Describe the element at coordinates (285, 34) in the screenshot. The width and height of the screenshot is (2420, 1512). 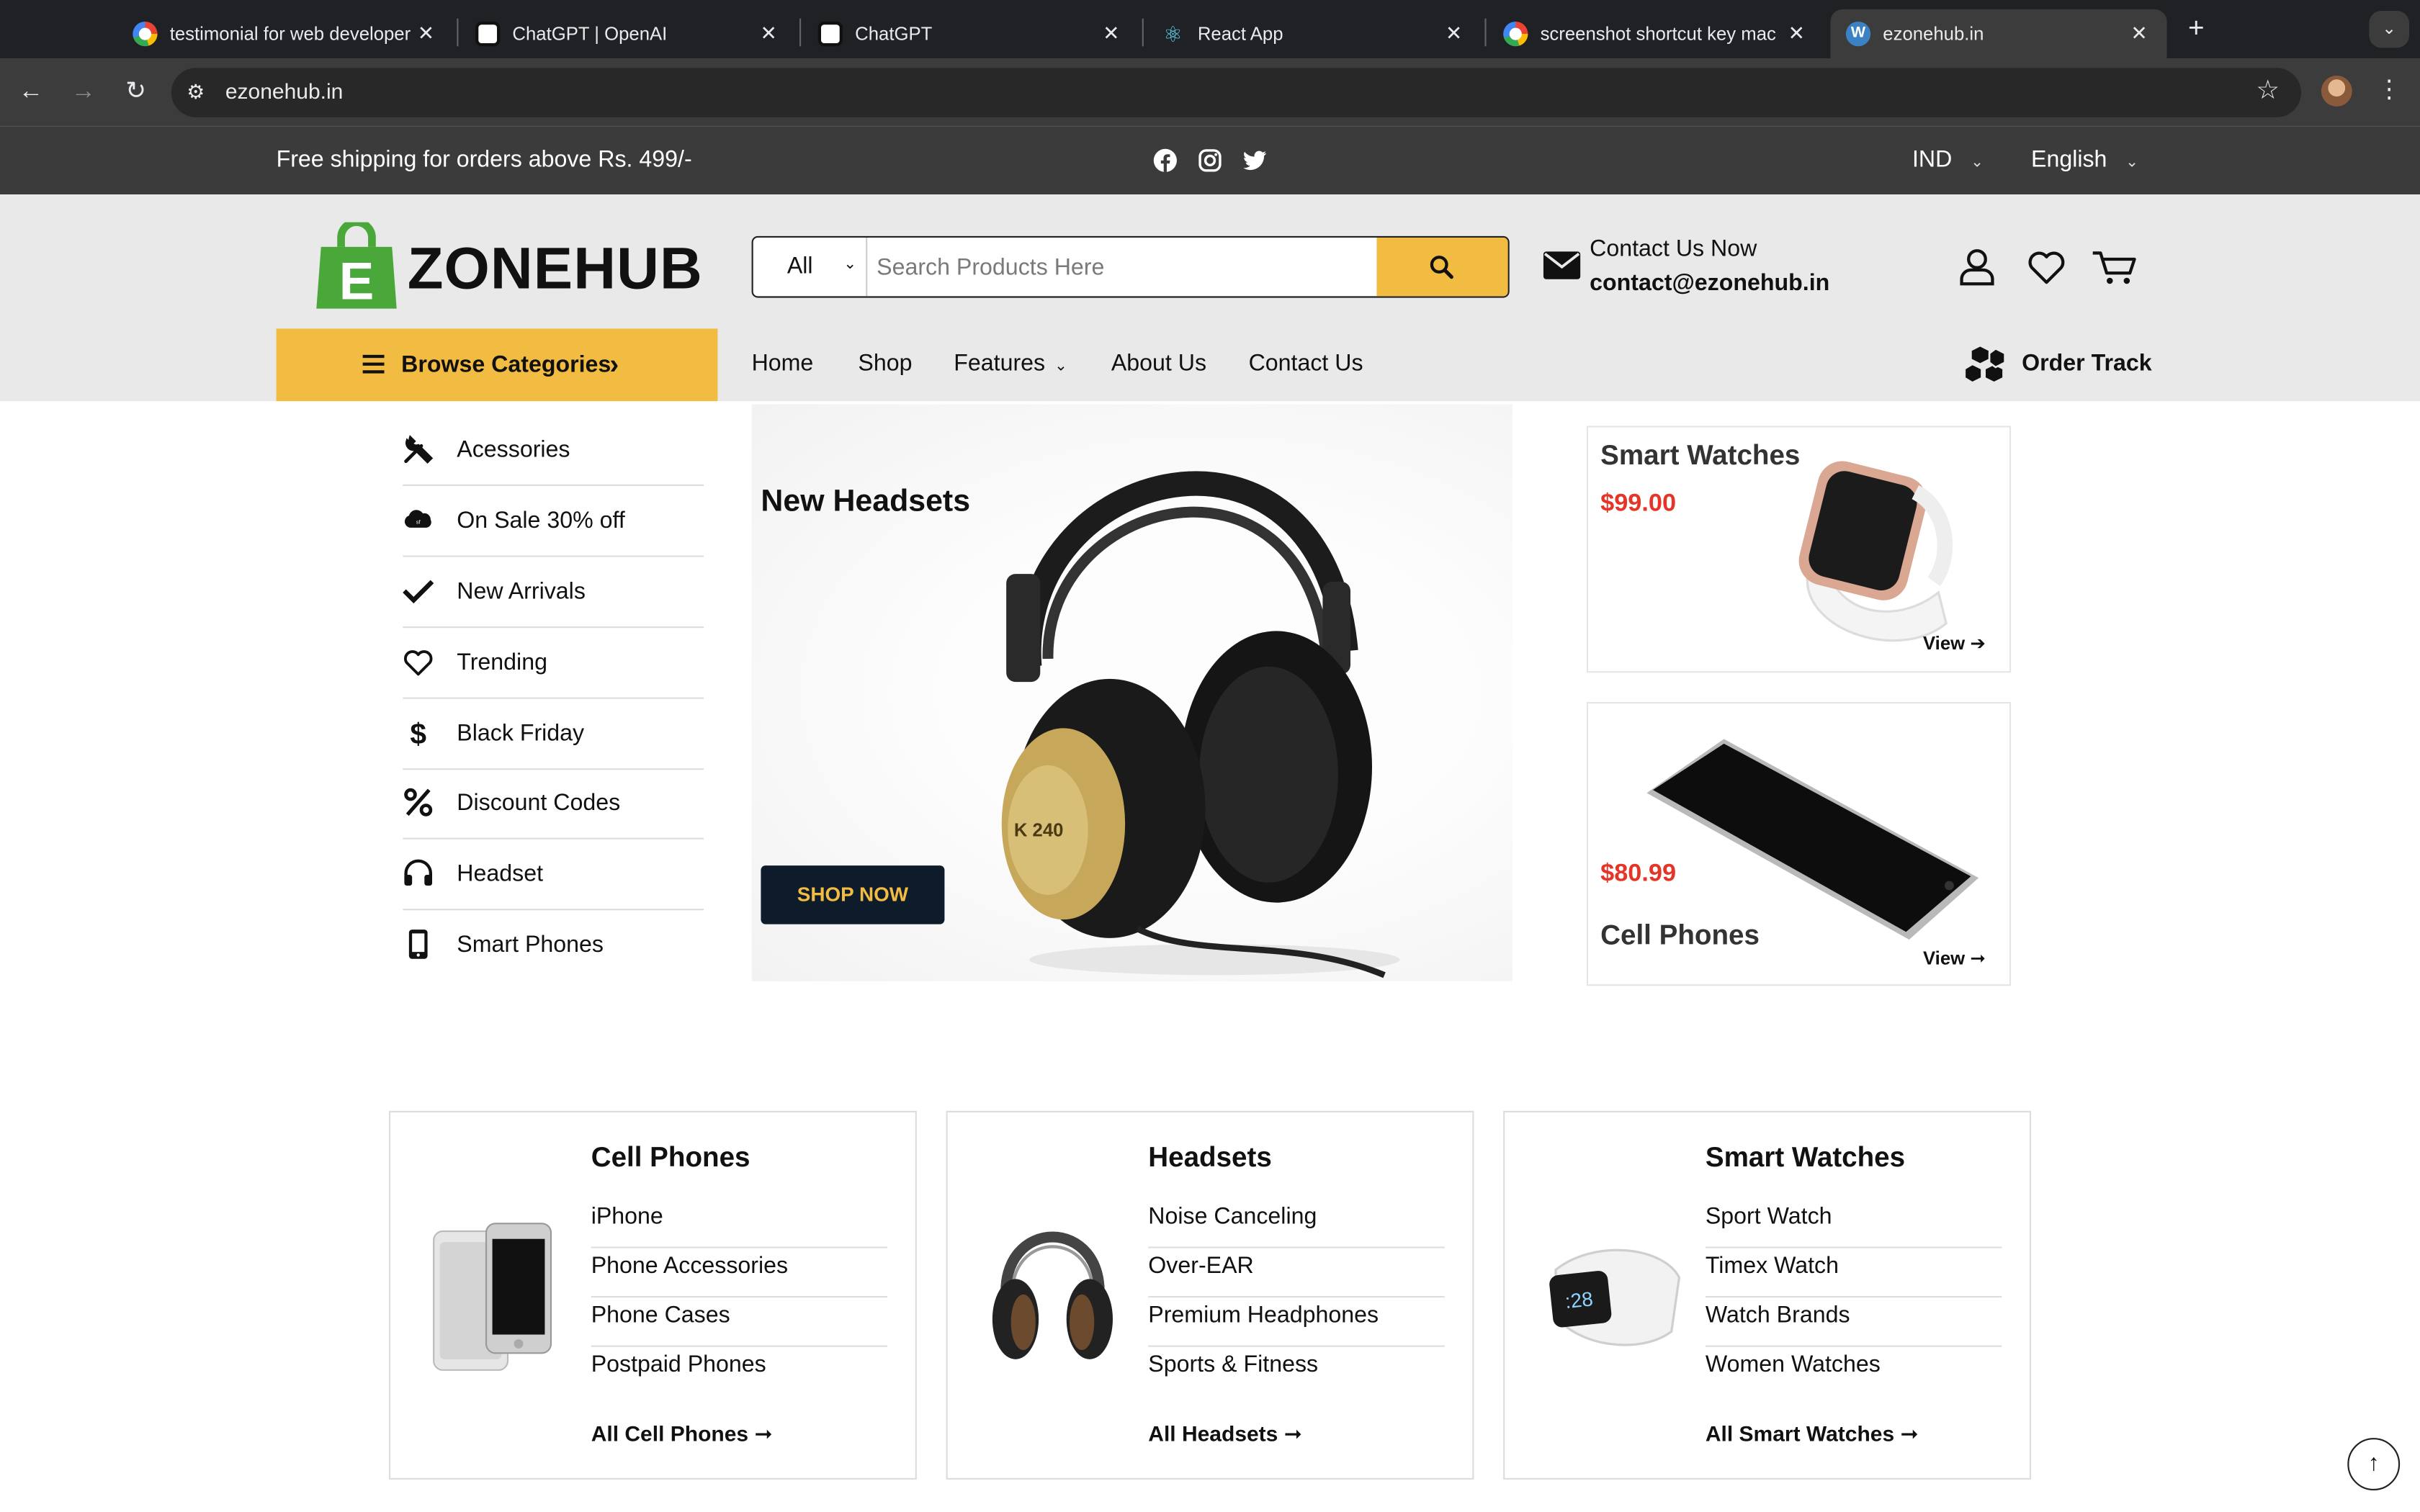
I see `browser-tab-1: testimonial for web developer ✕` at that location.